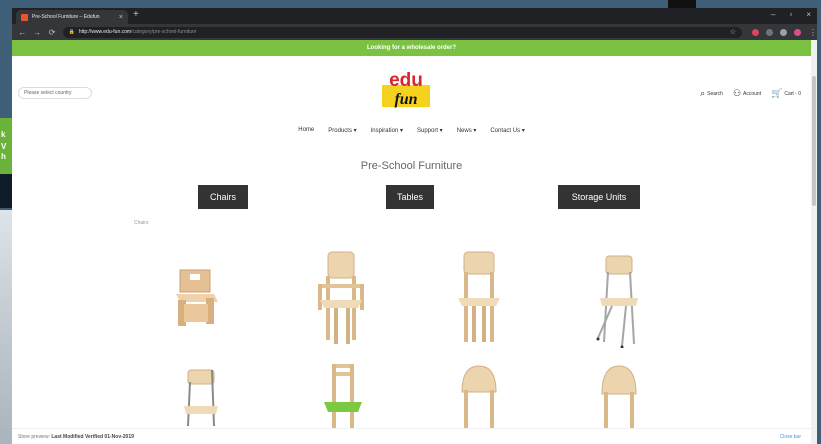 The height and width of the screenshot is (444, 821). What do you see at coordinates (3, 156) in the screenshot?
I see `bg-letter: h` at bounding box center [3, 156].